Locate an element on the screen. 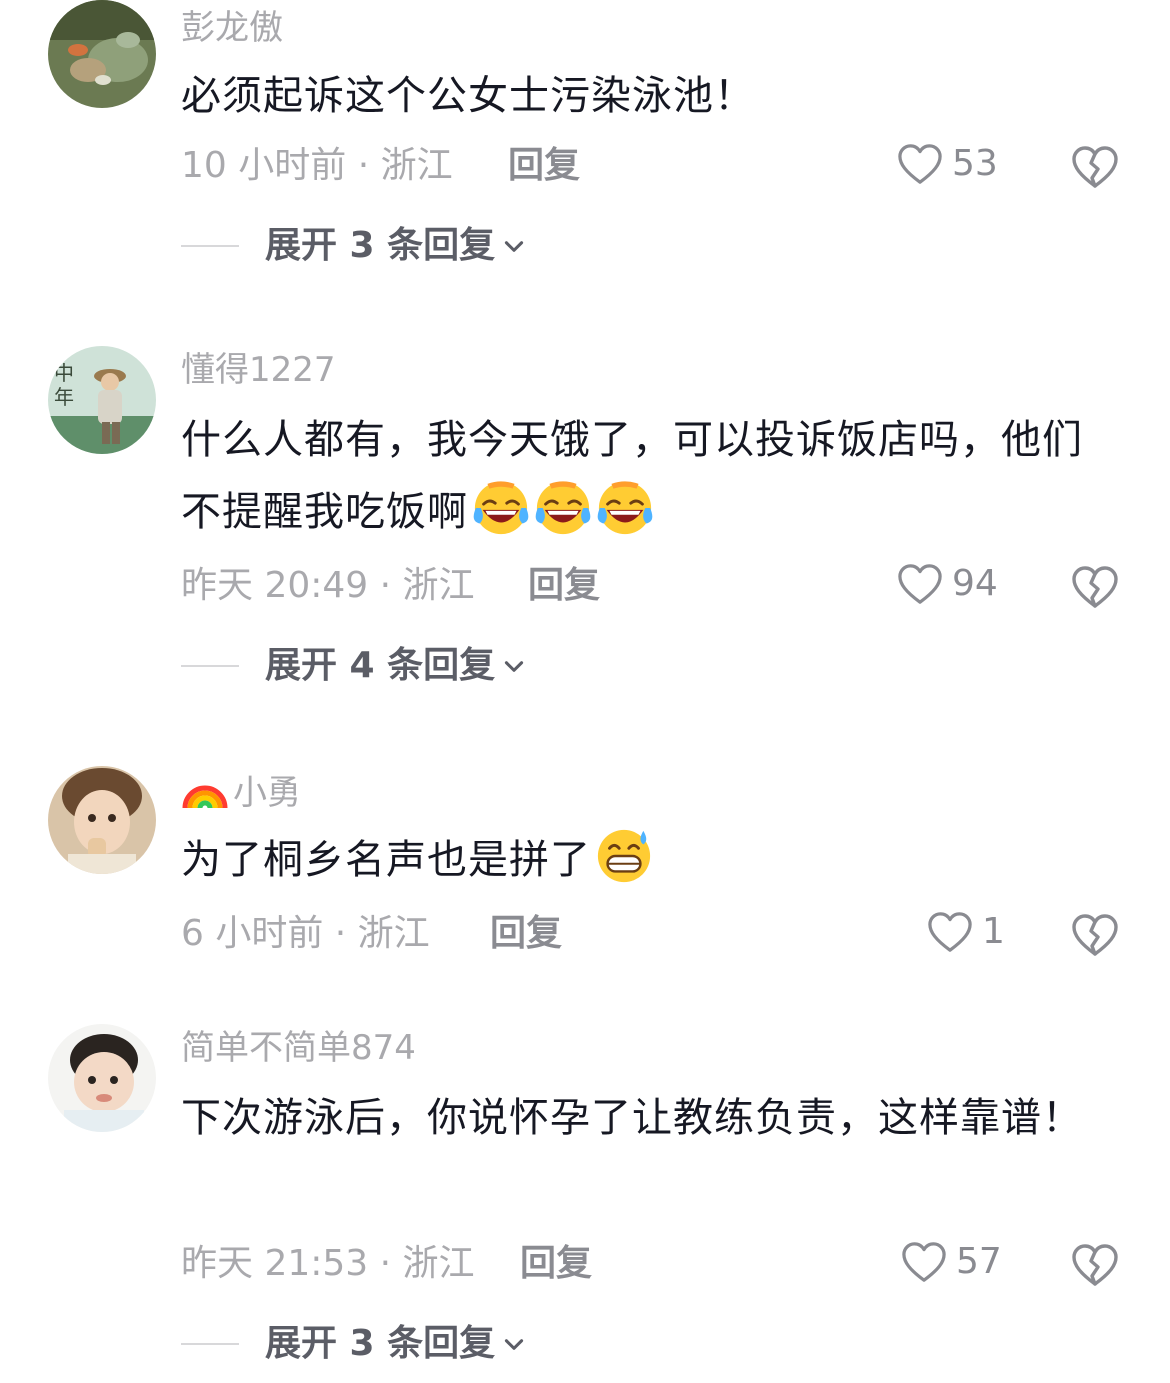 Image resolution: width=1170 pixels, height=1383 pixels. comment-meta: 昨天 21:53 · 浙江 is located at coordinates (328, 1263).